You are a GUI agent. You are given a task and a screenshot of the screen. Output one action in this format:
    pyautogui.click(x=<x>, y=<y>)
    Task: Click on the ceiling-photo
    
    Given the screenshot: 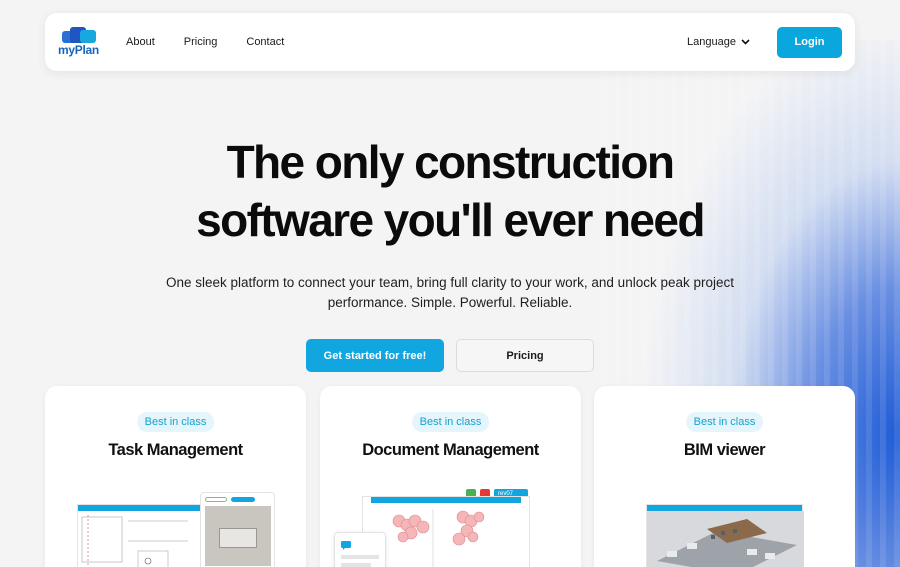 What is the action you would take?
    pyautogui.click(x=238, y=536)
    